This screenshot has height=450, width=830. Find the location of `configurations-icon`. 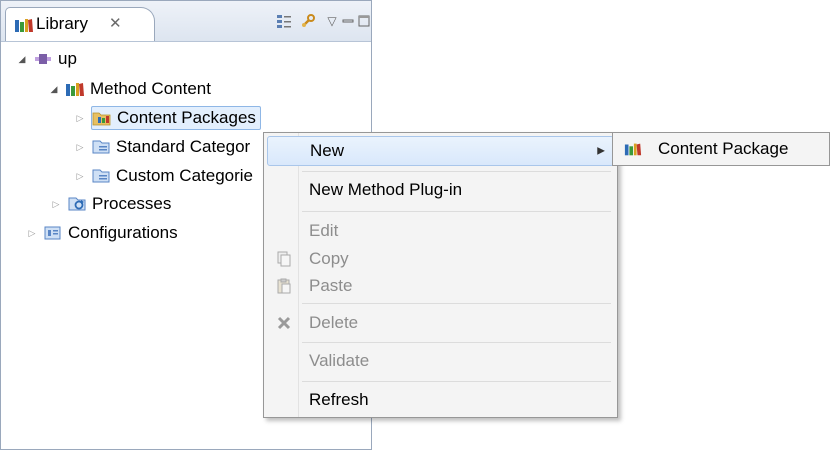

configurations-icon is located at coordinates (53, 233).